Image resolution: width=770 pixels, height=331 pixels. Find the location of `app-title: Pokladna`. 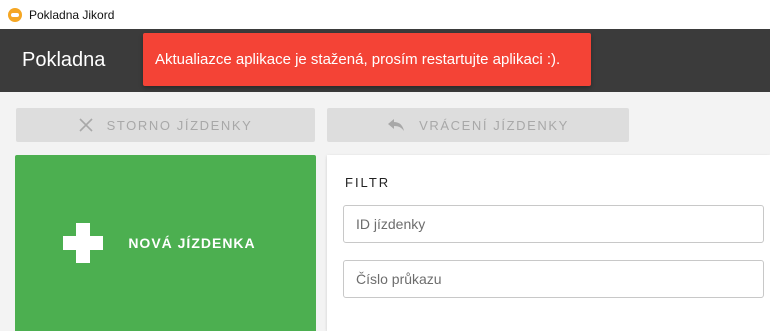

app-title: Pokladna is located at coordinates (64, 60).